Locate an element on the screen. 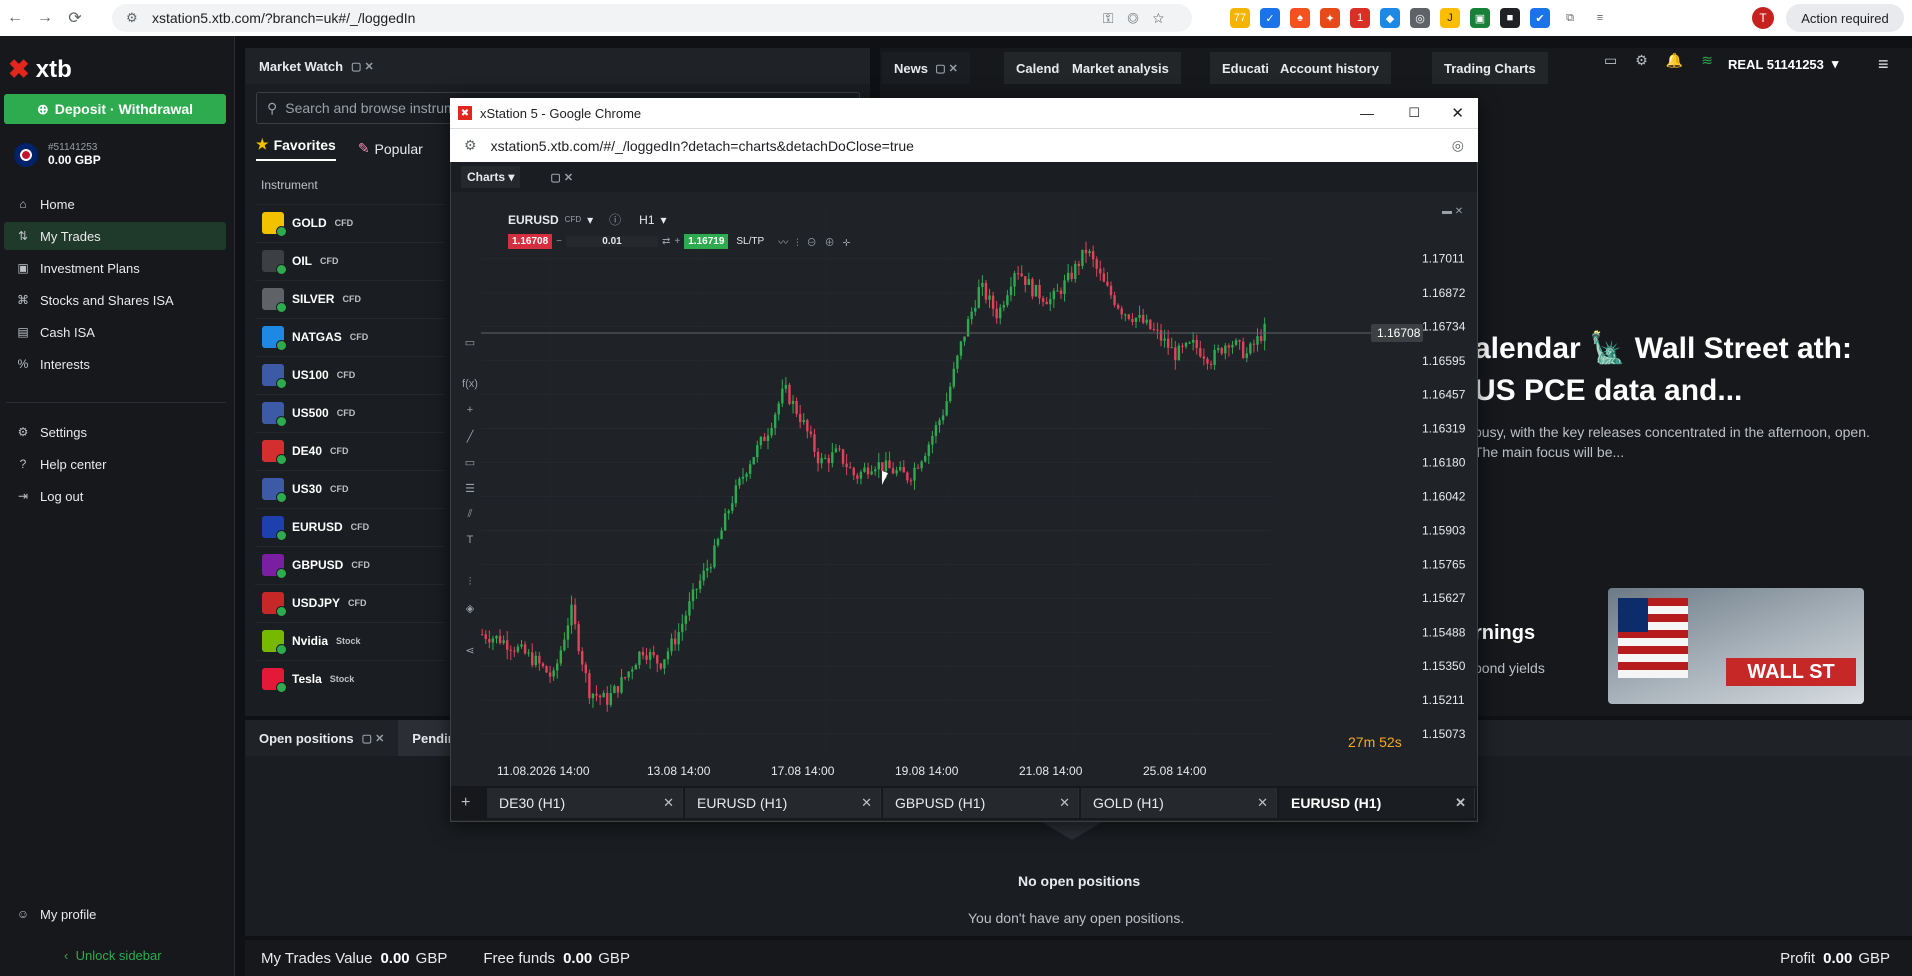 This screenshot has width=1912, height=976. tab-search-icon: ≡ is located at coordinates (1600, 18).